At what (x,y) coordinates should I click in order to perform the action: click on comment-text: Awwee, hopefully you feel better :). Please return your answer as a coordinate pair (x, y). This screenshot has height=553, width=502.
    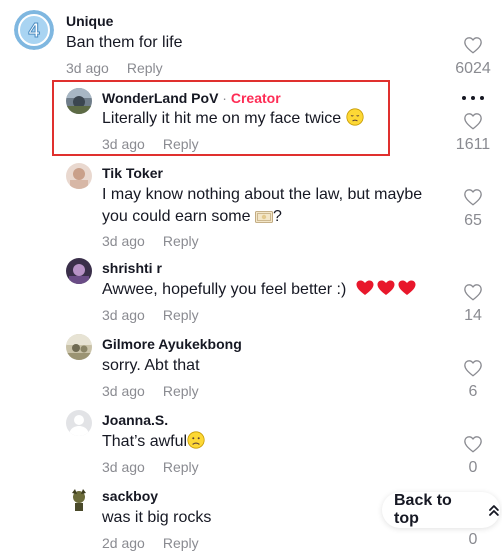
    Looking at the image, I should click on (259, 291).